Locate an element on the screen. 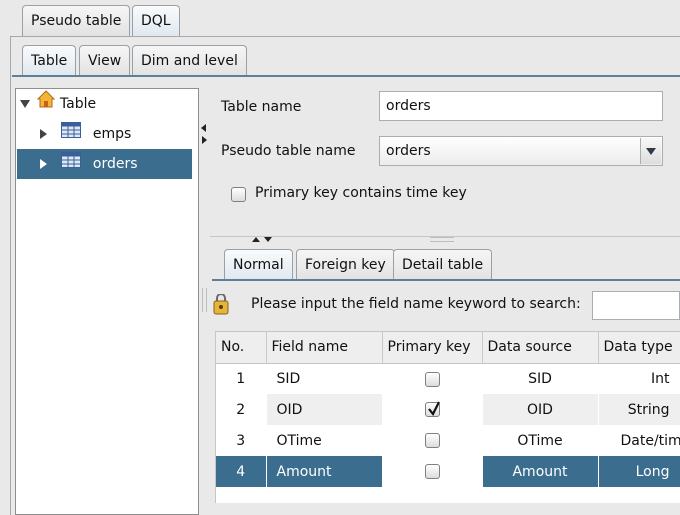 The image size is (680, 515). tab-foreign-key: Foreign key is located at coordinates (345, 264).